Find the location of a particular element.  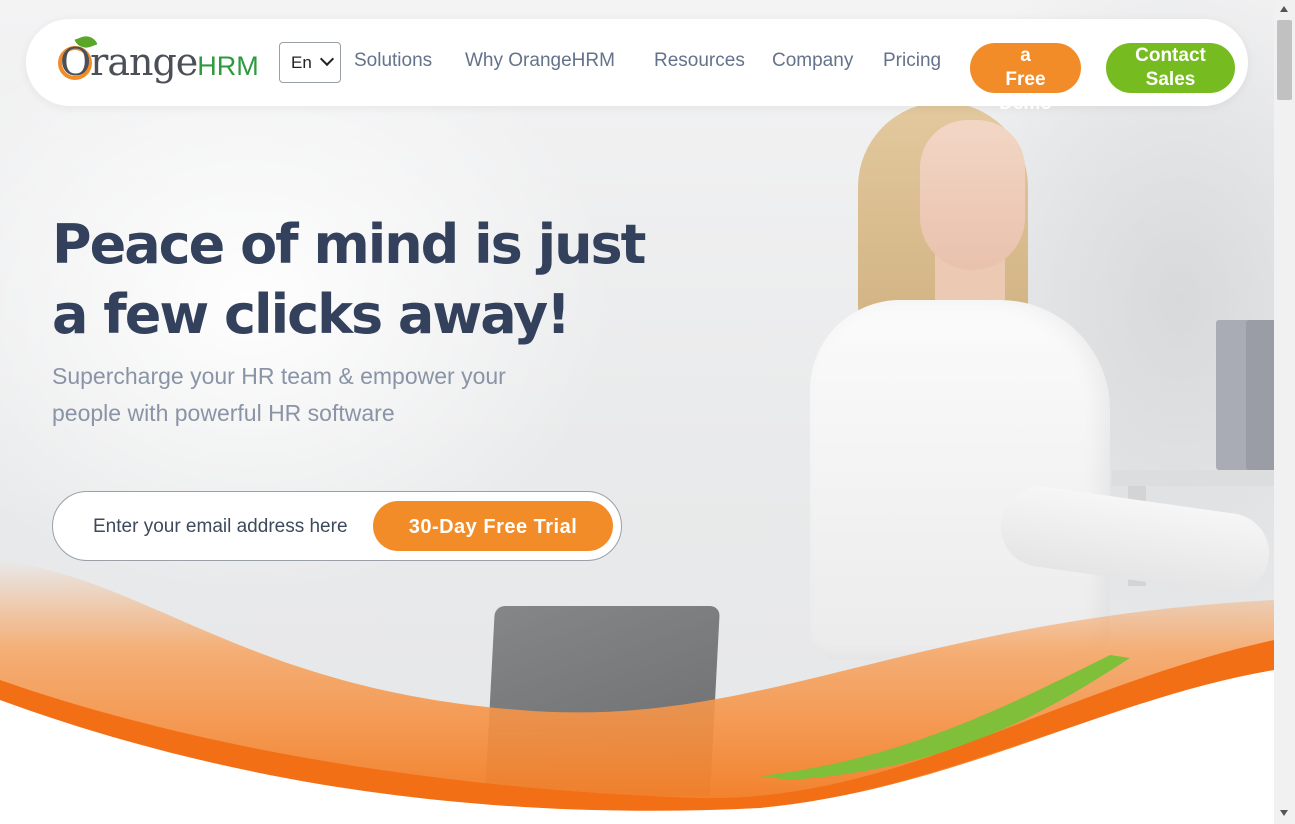

contact-sales-button: Contact Sales is located at coordinates (1170, 68).